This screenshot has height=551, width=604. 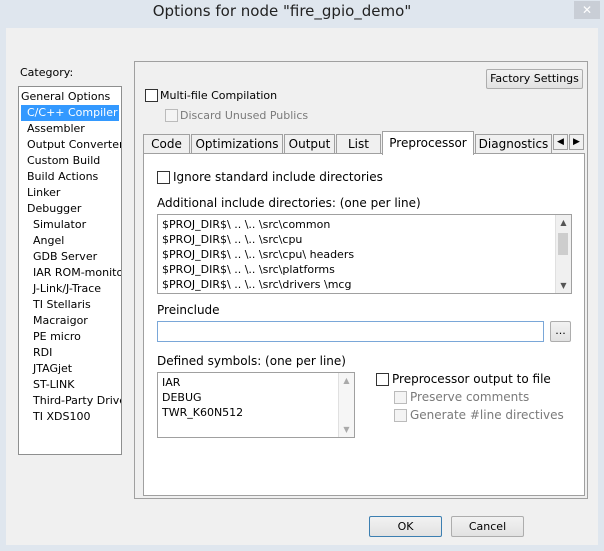 What do you see at coordinates (60, 321) in the screenshot?
I see `category-item-macraigor: Macraigor` at bounding box center [60, 321].